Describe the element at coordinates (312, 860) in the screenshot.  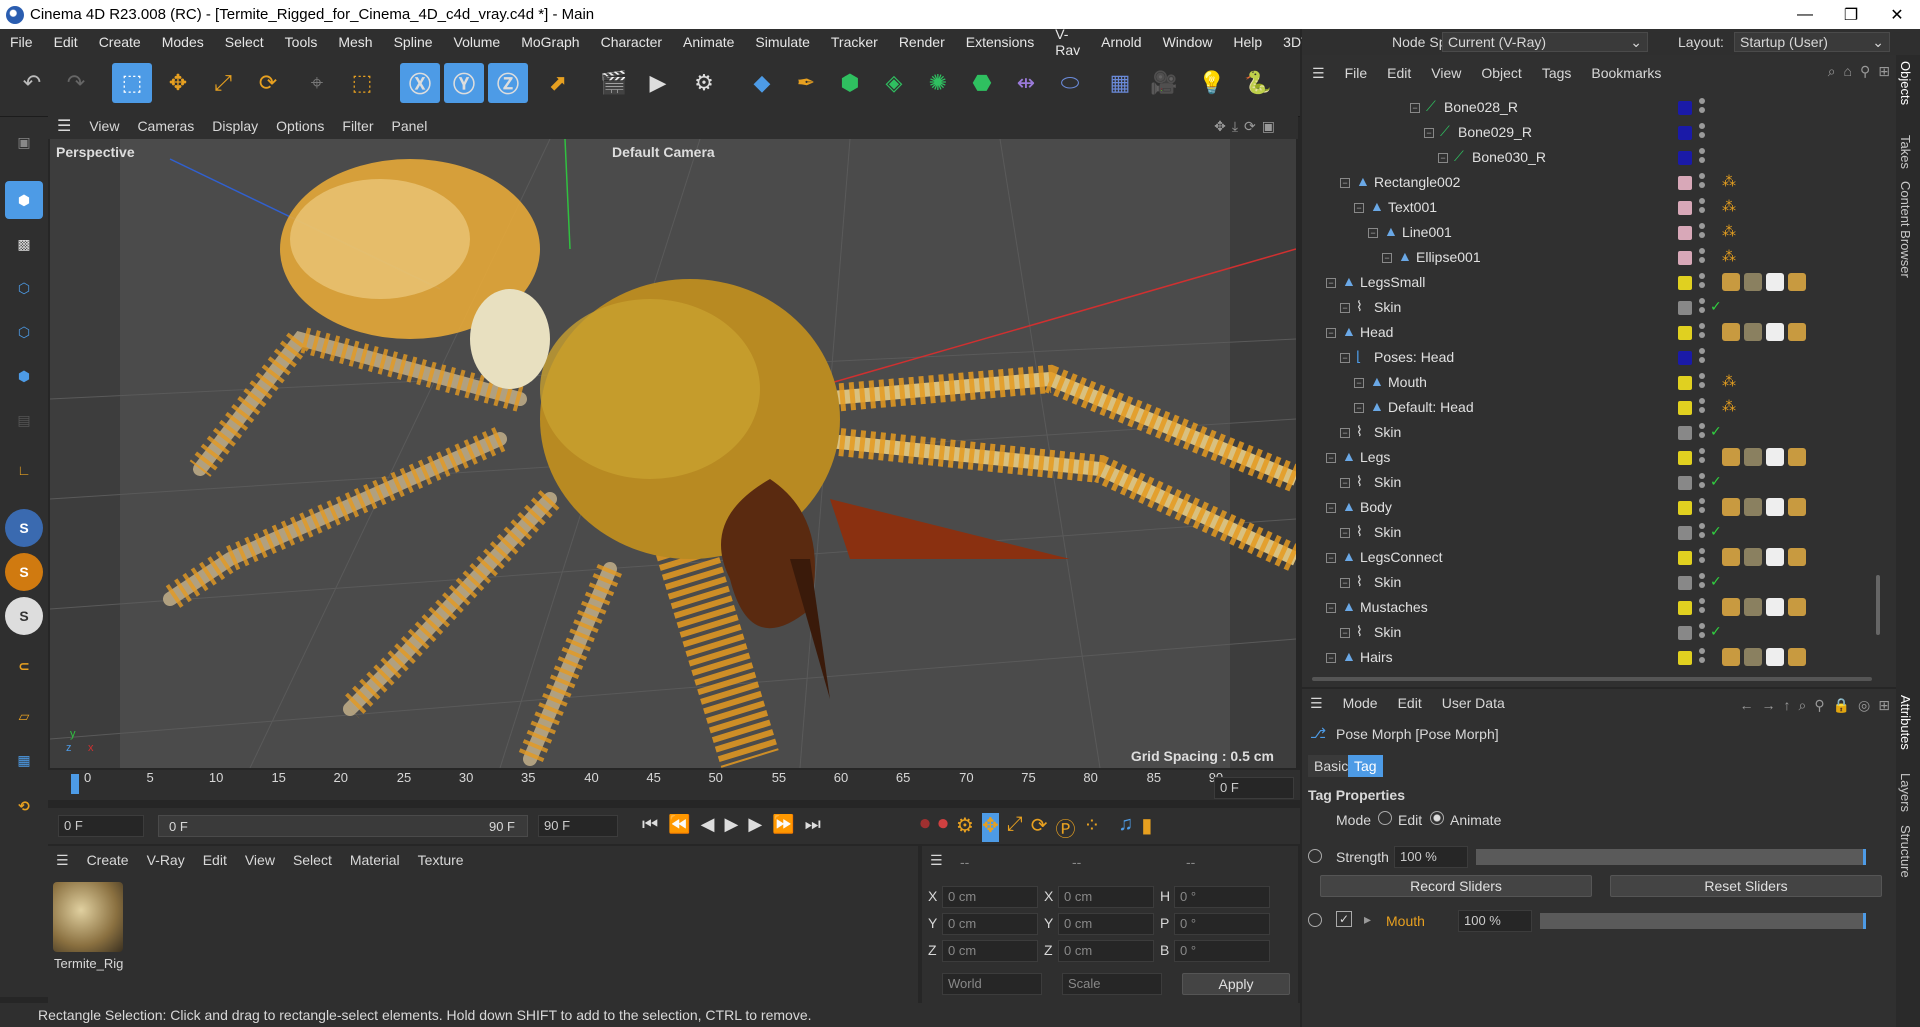
I see `mat-menu-select: Select` at that location.